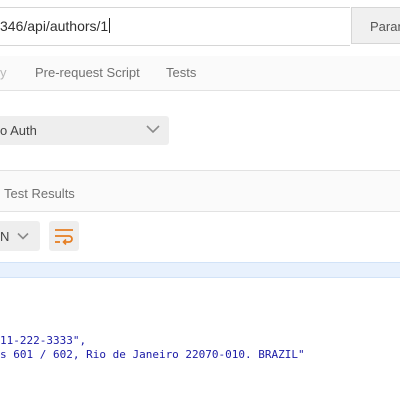  I want to click on params-label: Paran, so click(385, 26).